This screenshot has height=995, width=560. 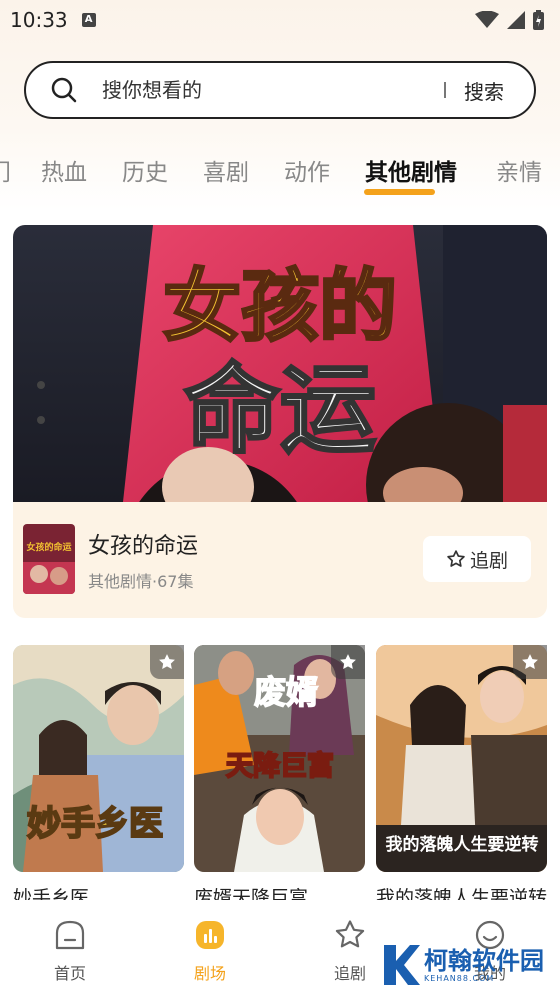 I want to click on watermark-text: 柯翰软件园, so click(x=484, y=960).